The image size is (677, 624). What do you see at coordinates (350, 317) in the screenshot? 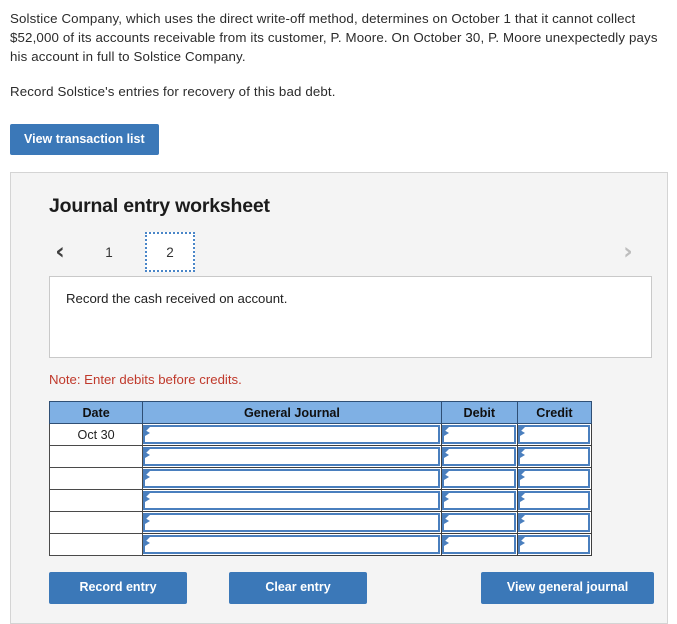
I see `entry-description-box: Record the cash received on account.` at bounding box center [350, 317].